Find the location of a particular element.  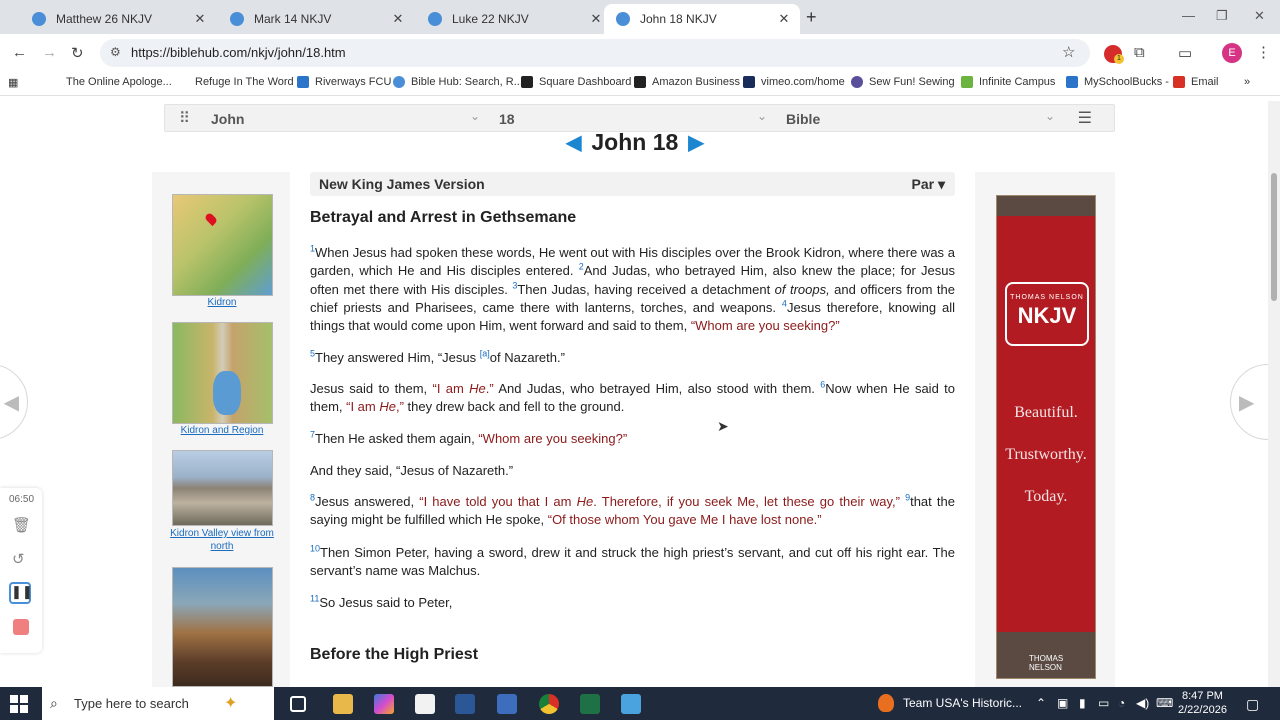

reload-icon: ↻ is located at coordinates (77, 53).